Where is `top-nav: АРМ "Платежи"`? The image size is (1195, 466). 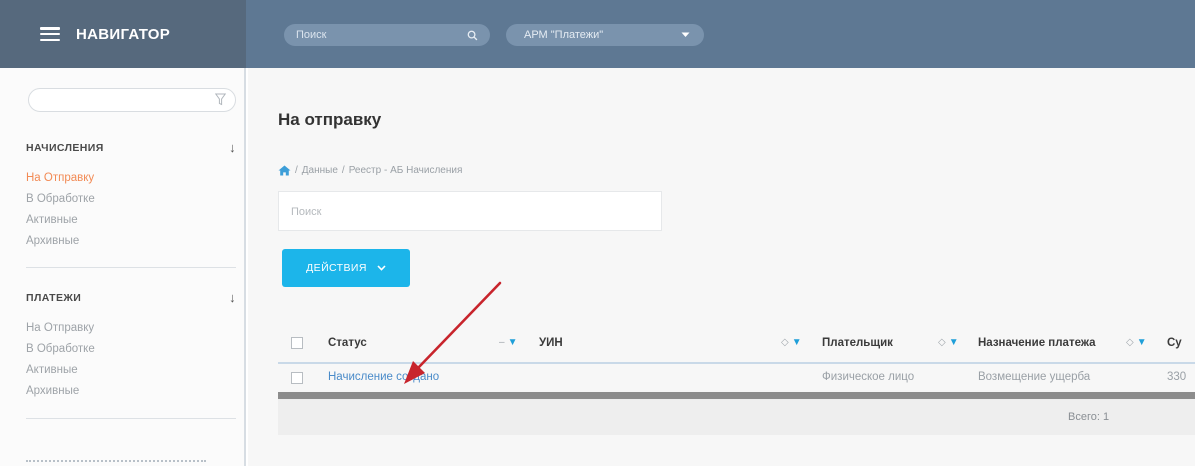 top-nav: АРМ "Платежи" is located at coordinates (720, 34).